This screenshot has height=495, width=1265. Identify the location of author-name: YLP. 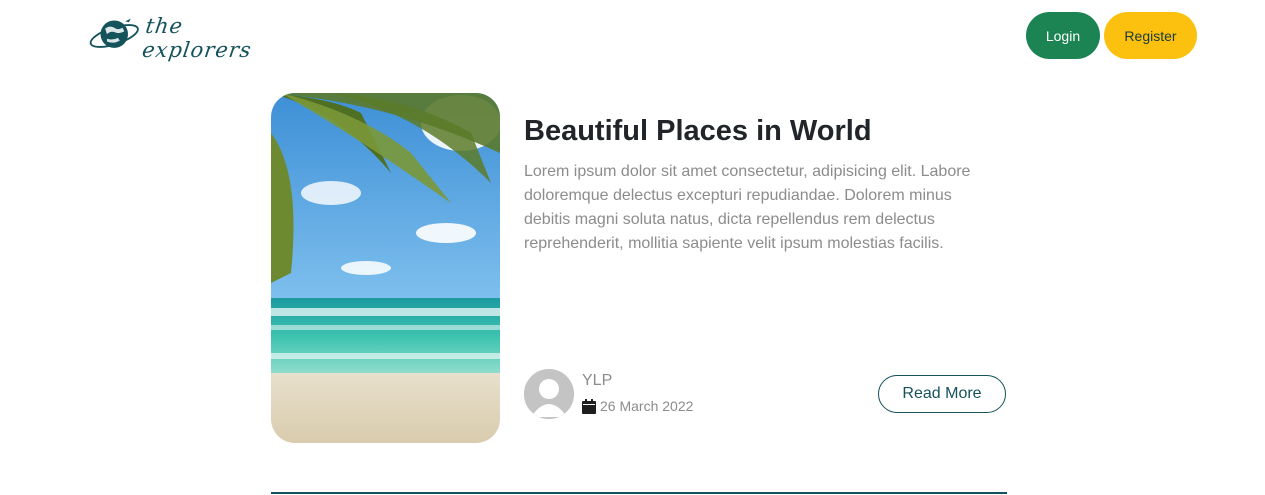
(597, 380).